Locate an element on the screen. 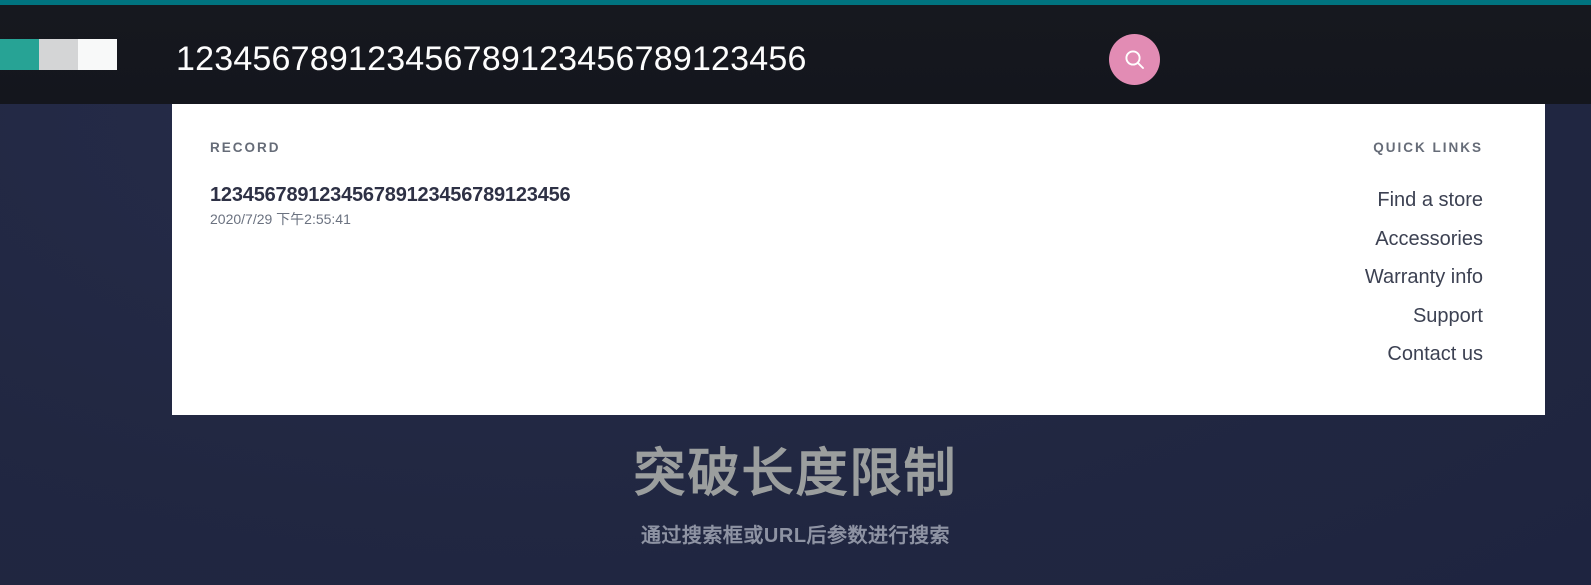 The width and height of the screenshot is (1591, 585). logo-block-teal is located at coordinates (19, 54).